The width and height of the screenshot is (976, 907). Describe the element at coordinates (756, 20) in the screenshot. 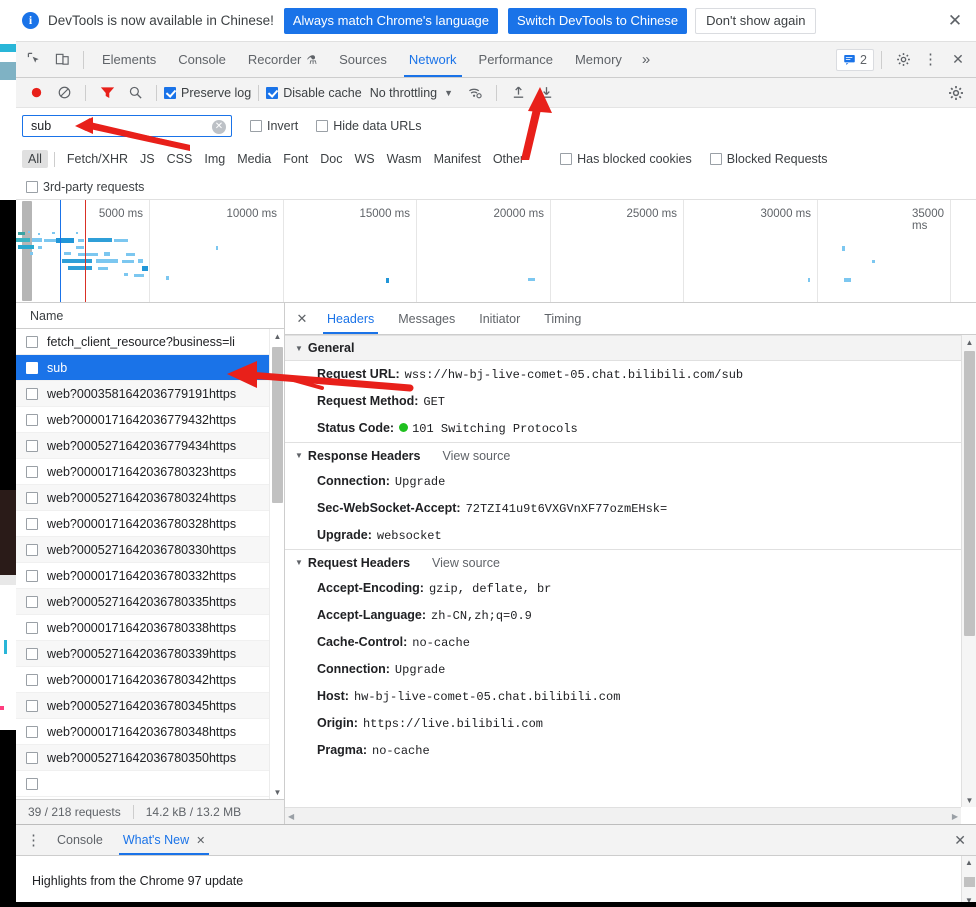

I see `dont-show-again-button: Don't show again` at that location.